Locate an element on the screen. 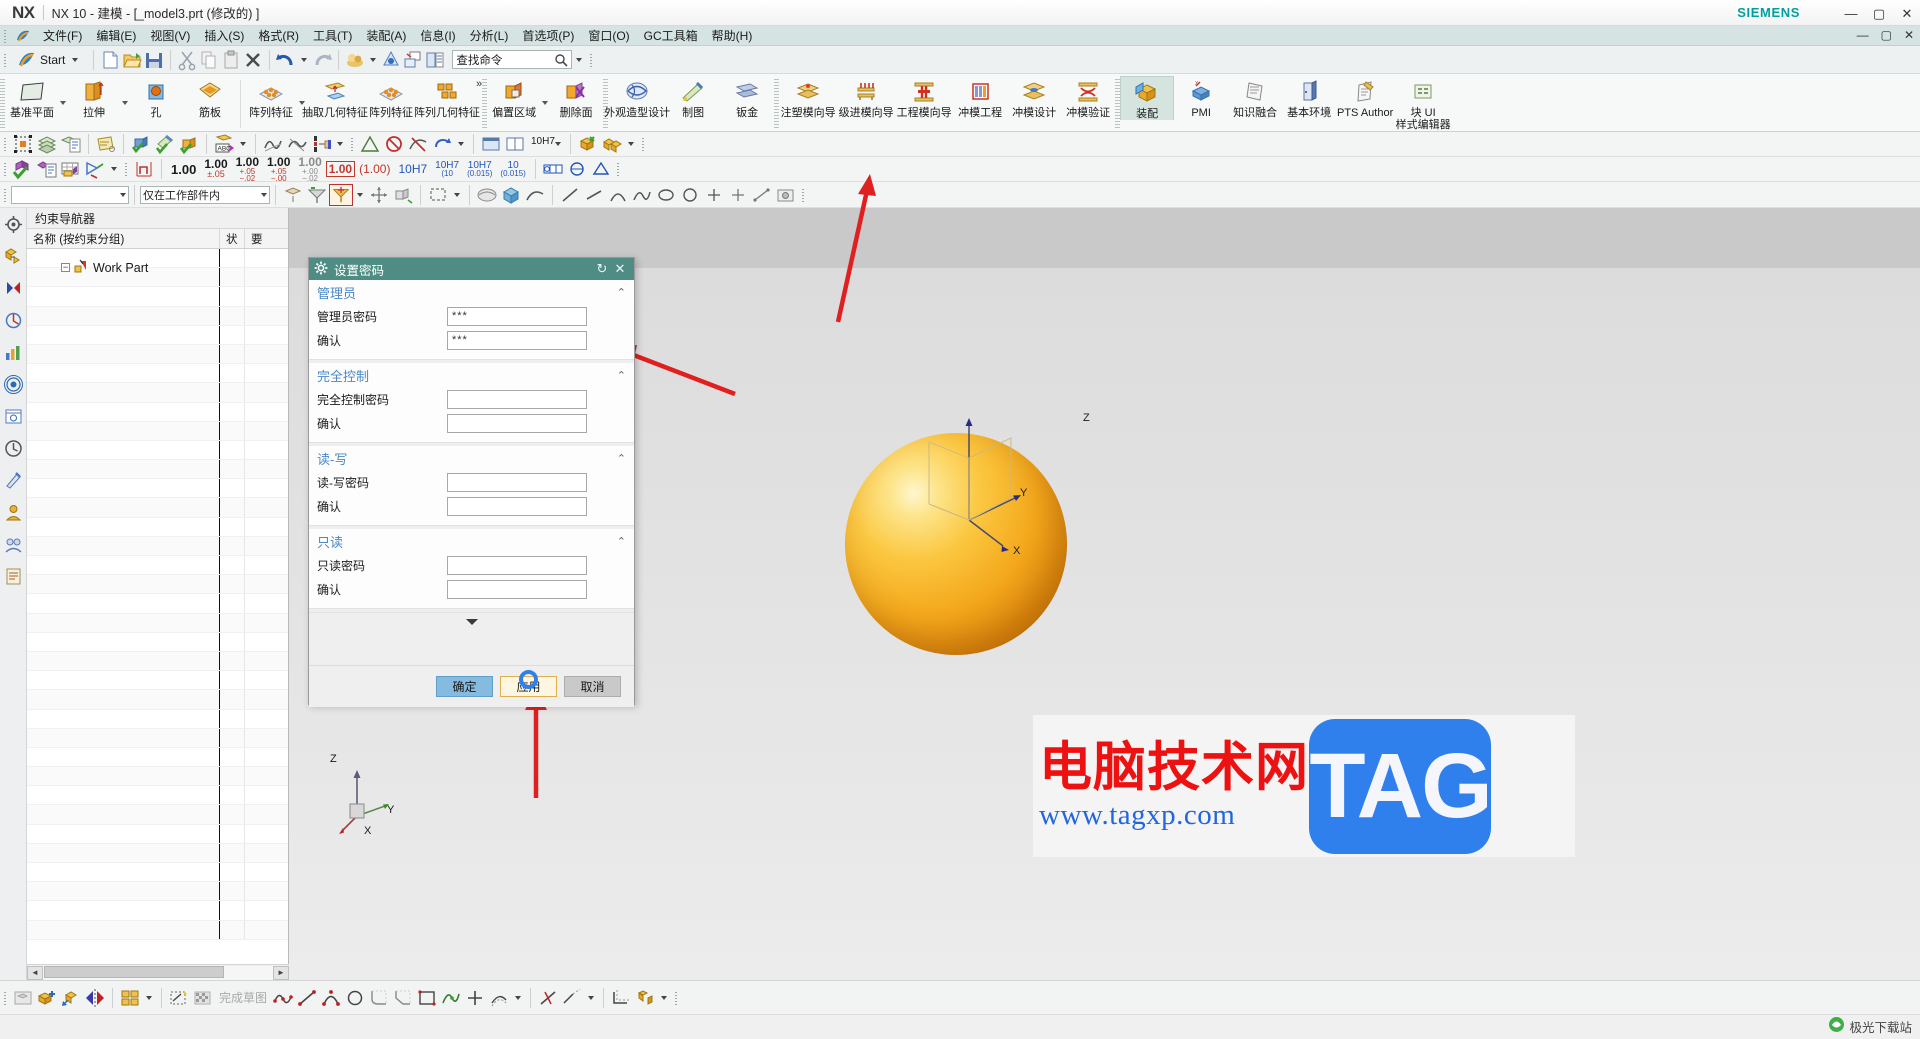 This screenshot has width=1920, height=1039. window-split-icon is located at coordinates (515, 144).